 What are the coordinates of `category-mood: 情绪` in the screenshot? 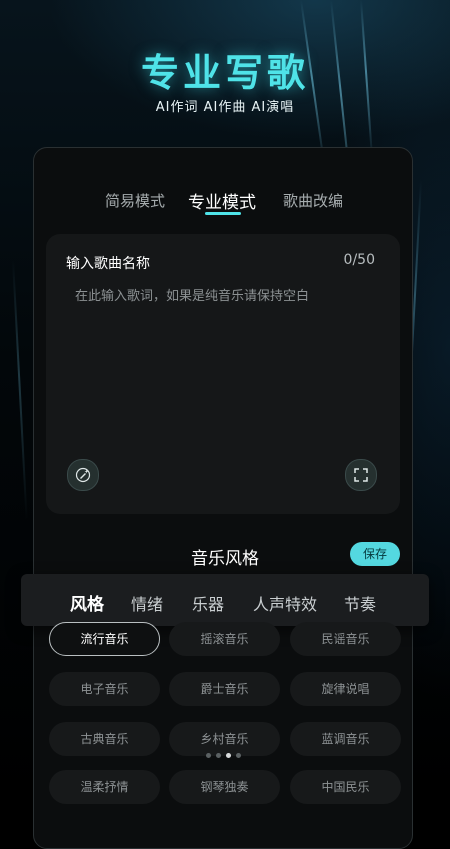 It's located at (147, 603).